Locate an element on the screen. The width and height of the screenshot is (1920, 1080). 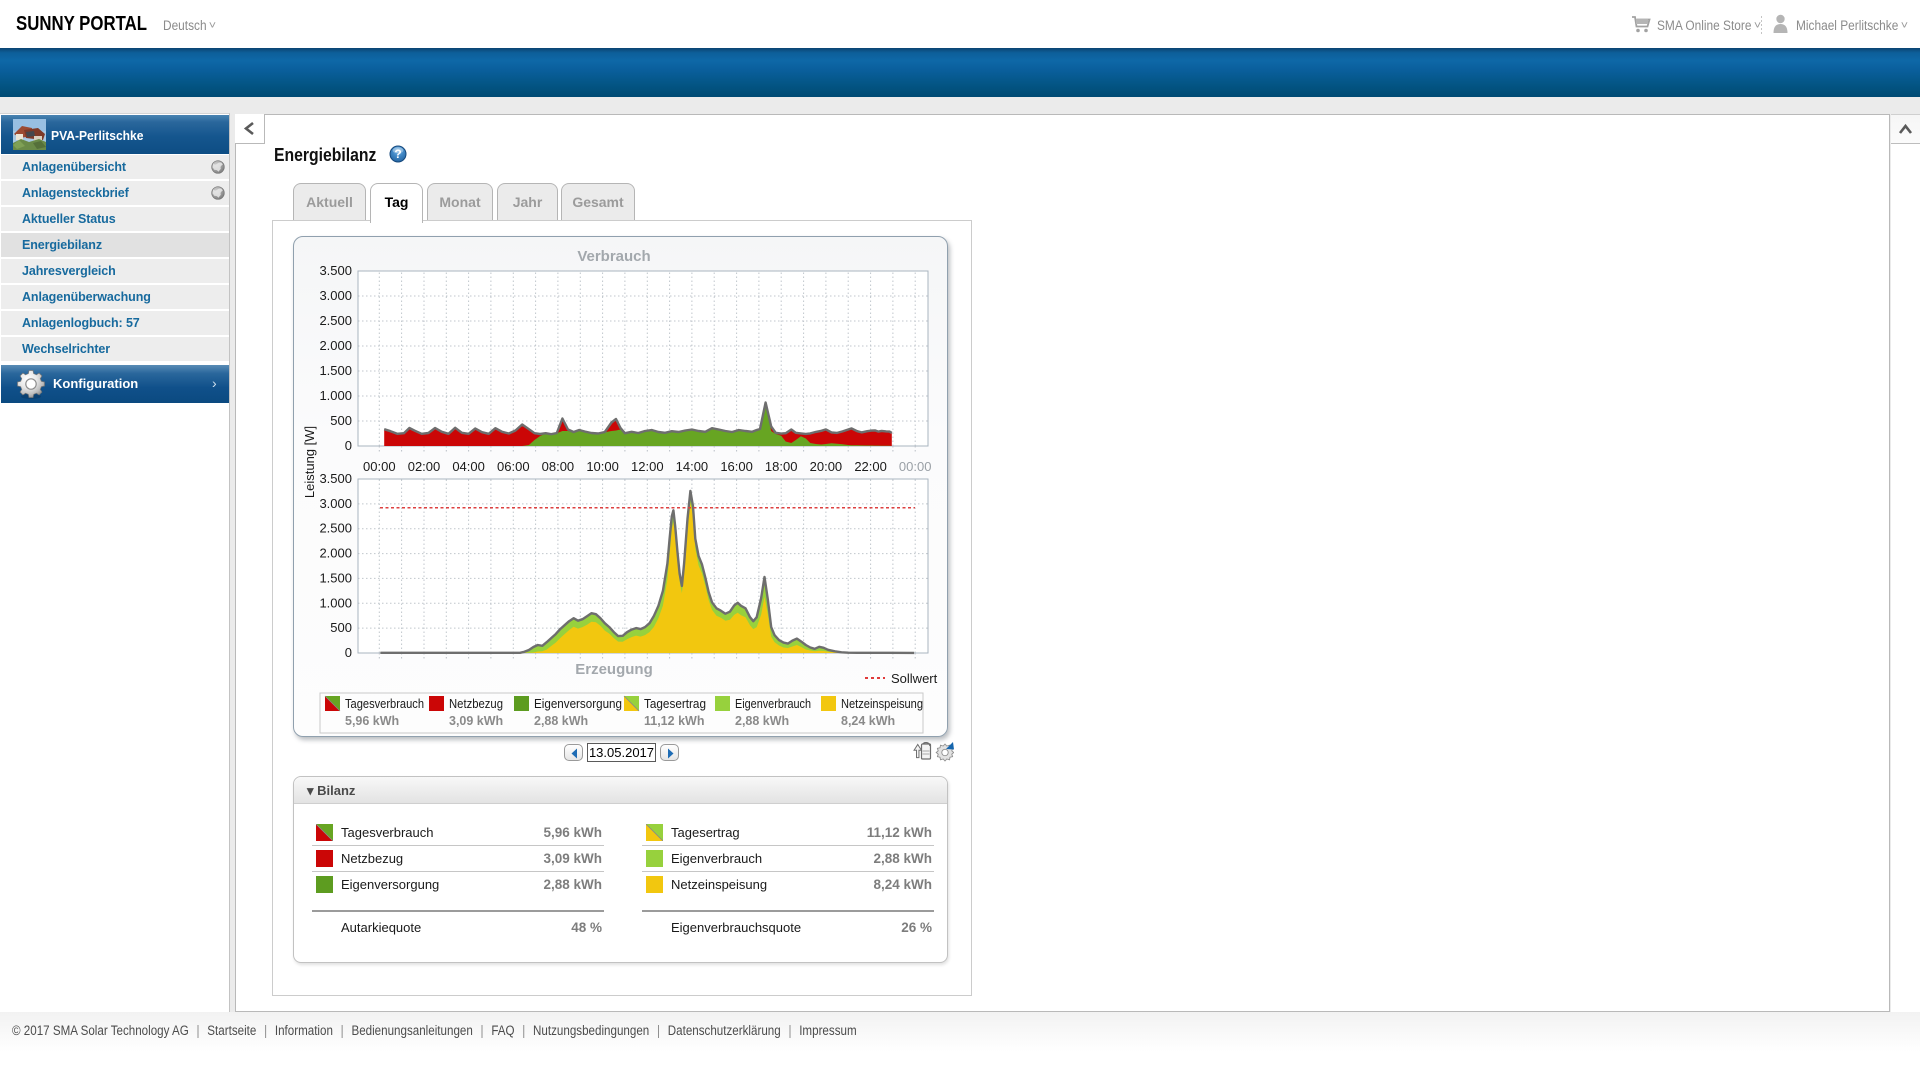
svg-text: Tagesertrag is located at coordinates (675, 703).